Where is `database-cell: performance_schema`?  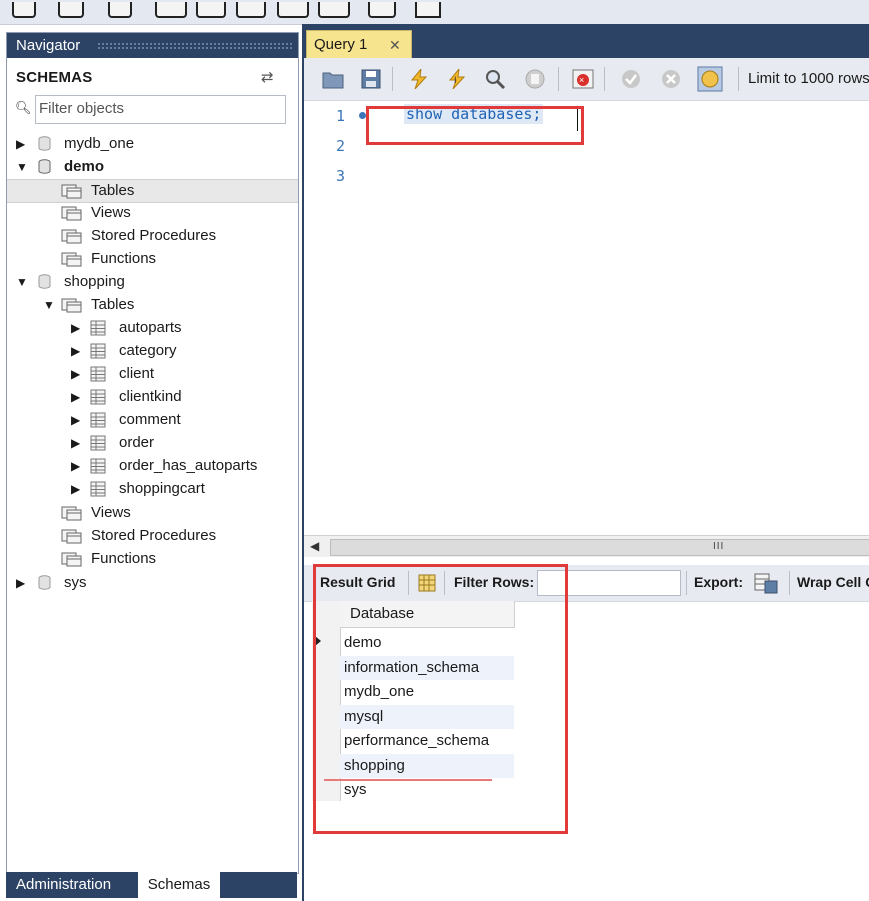 database-cell: performance_schema is located at coordinates (417, 740).